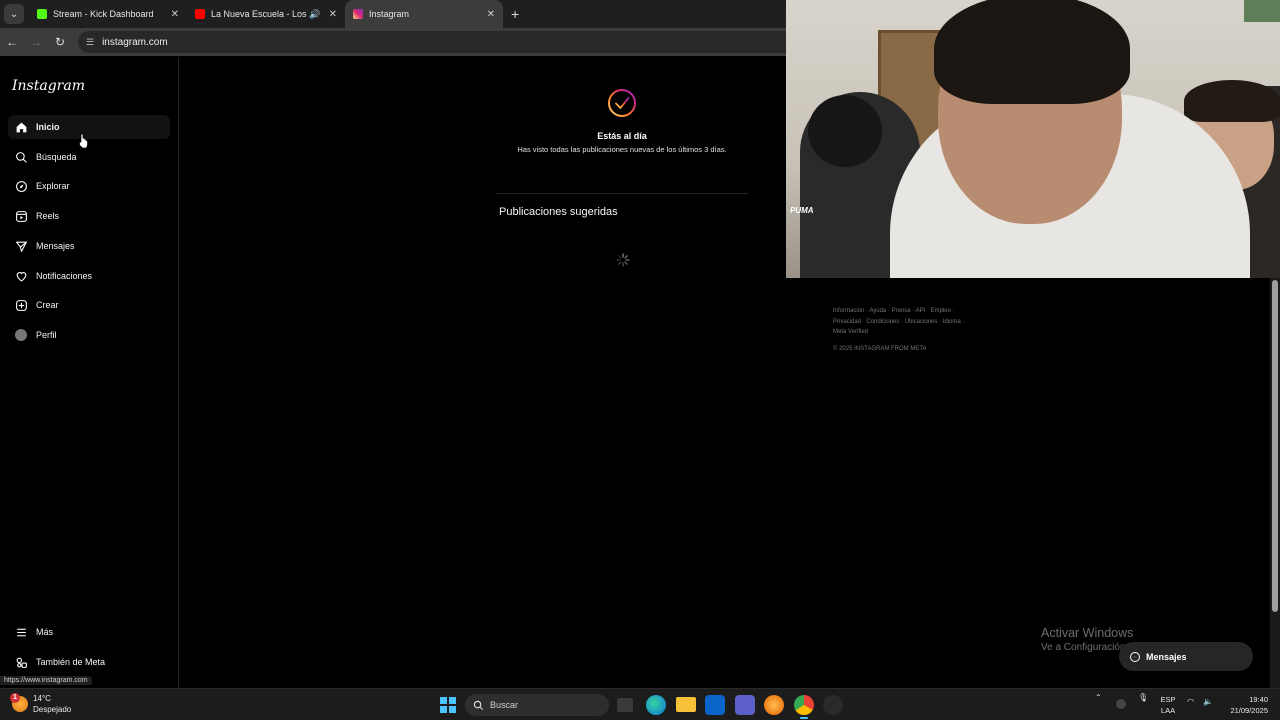  I want to click on search-placeholder: Buscar, so click(504, 705).